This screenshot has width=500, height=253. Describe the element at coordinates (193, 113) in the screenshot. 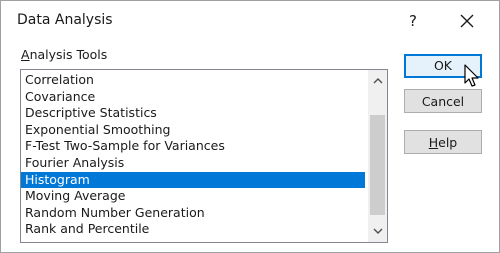

I see `list-item: Descriptive Statistics` at that location.